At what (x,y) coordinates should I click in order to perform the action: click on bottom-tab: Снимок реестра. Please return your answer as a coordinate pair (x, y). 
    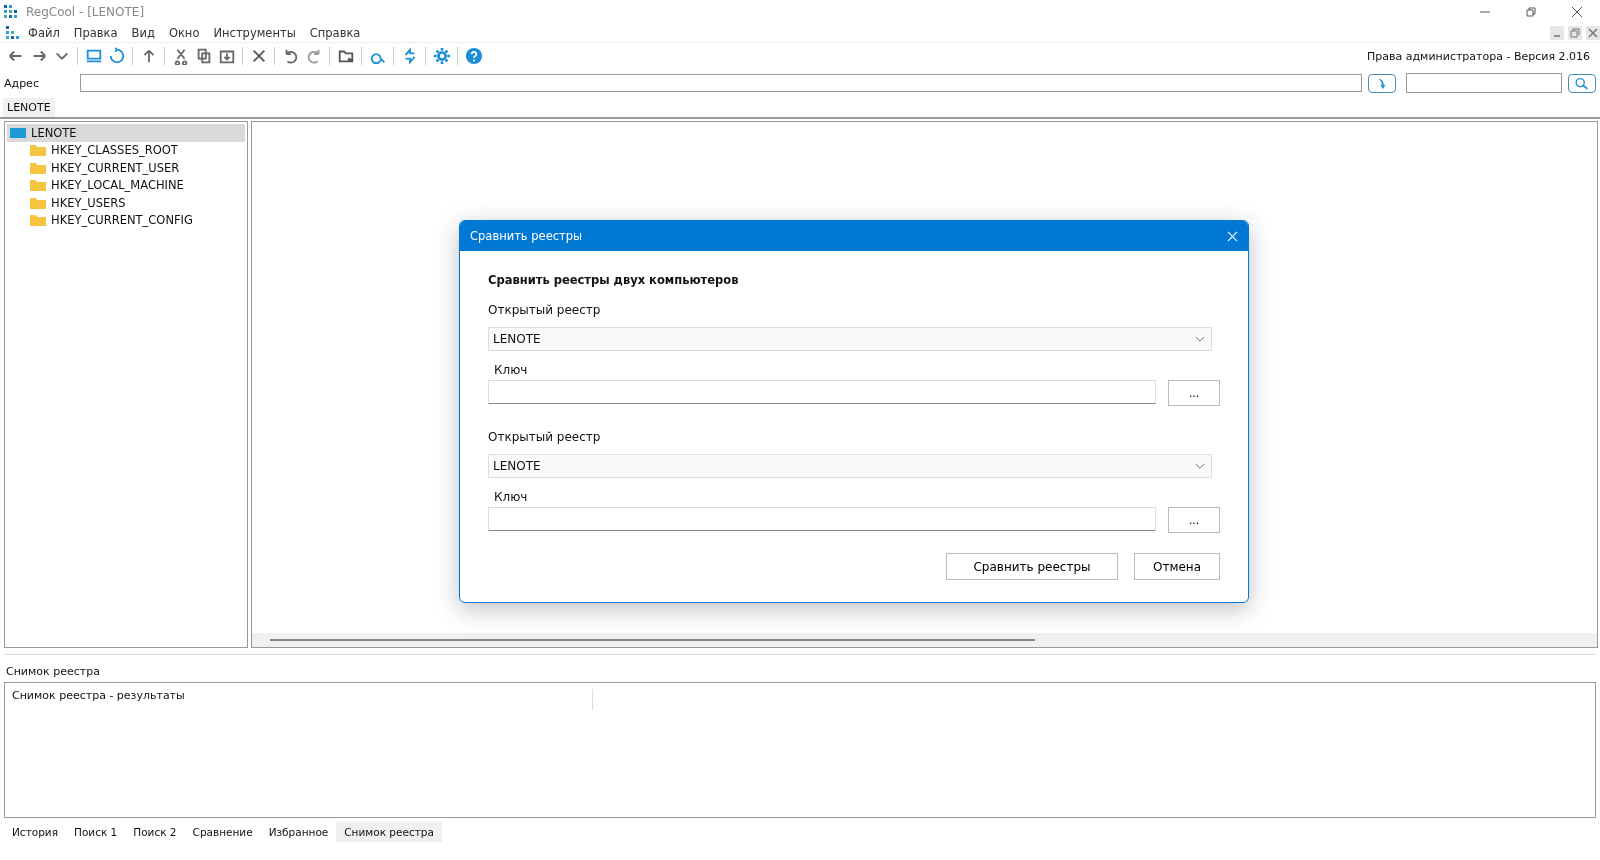
    Looking at the image, I should click on (389, 832).